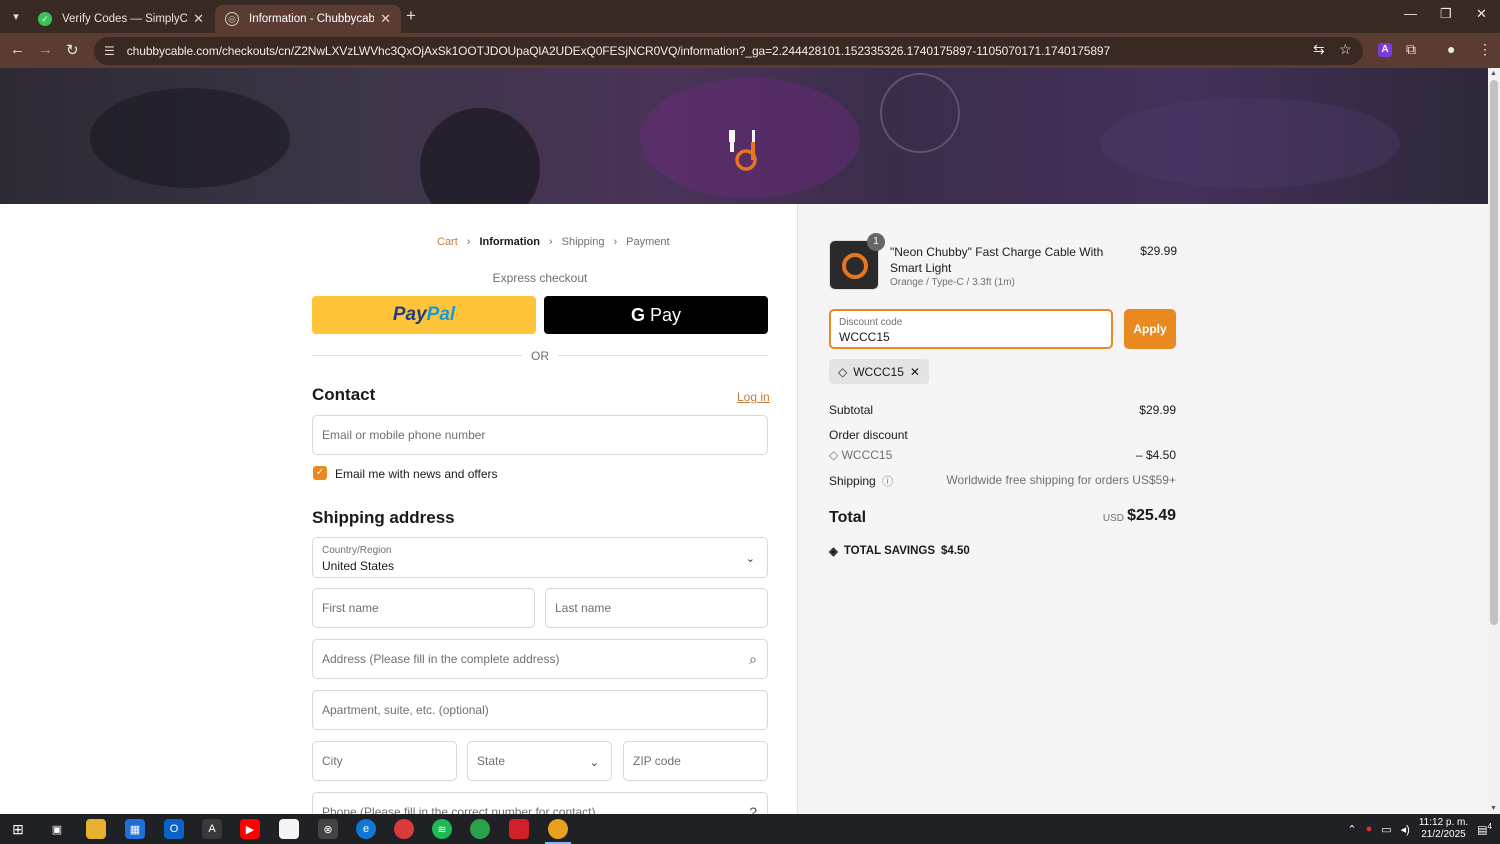 Image resolution: width=1500 pixels, height=844 pixels. Describe the element at coordinates (18, 829) in the screenshot. I see `windows-start-icon: ⊞` at that location.